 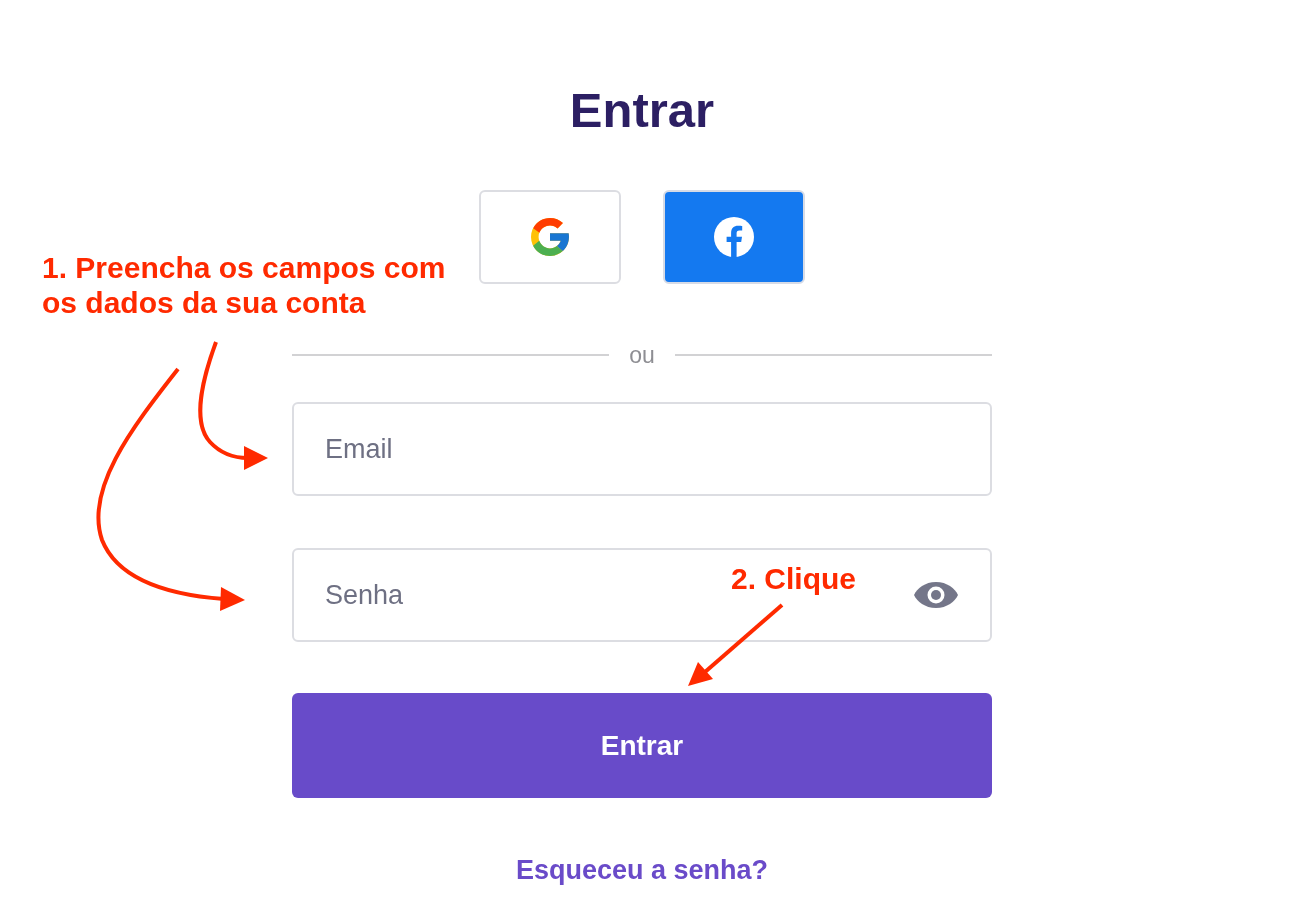 What do you see at coordinates (642, 449) in the screenshot?
I see `email-field: Email` at bounding box center [642, 449].